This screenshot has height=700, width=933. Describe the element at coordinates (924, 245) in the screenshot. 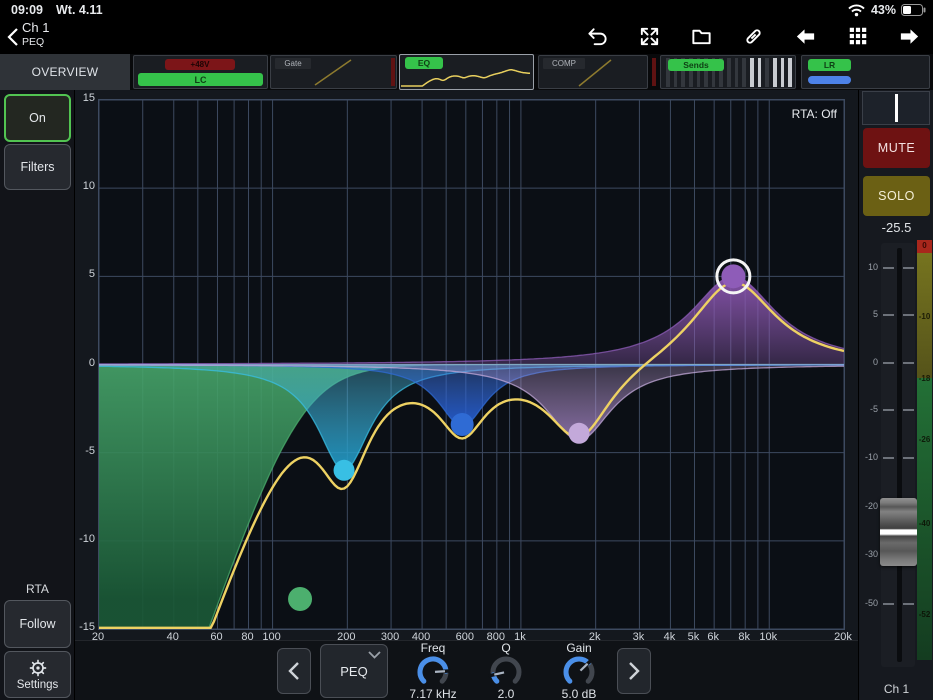

I see `meter-scale-label: 0` at that location.